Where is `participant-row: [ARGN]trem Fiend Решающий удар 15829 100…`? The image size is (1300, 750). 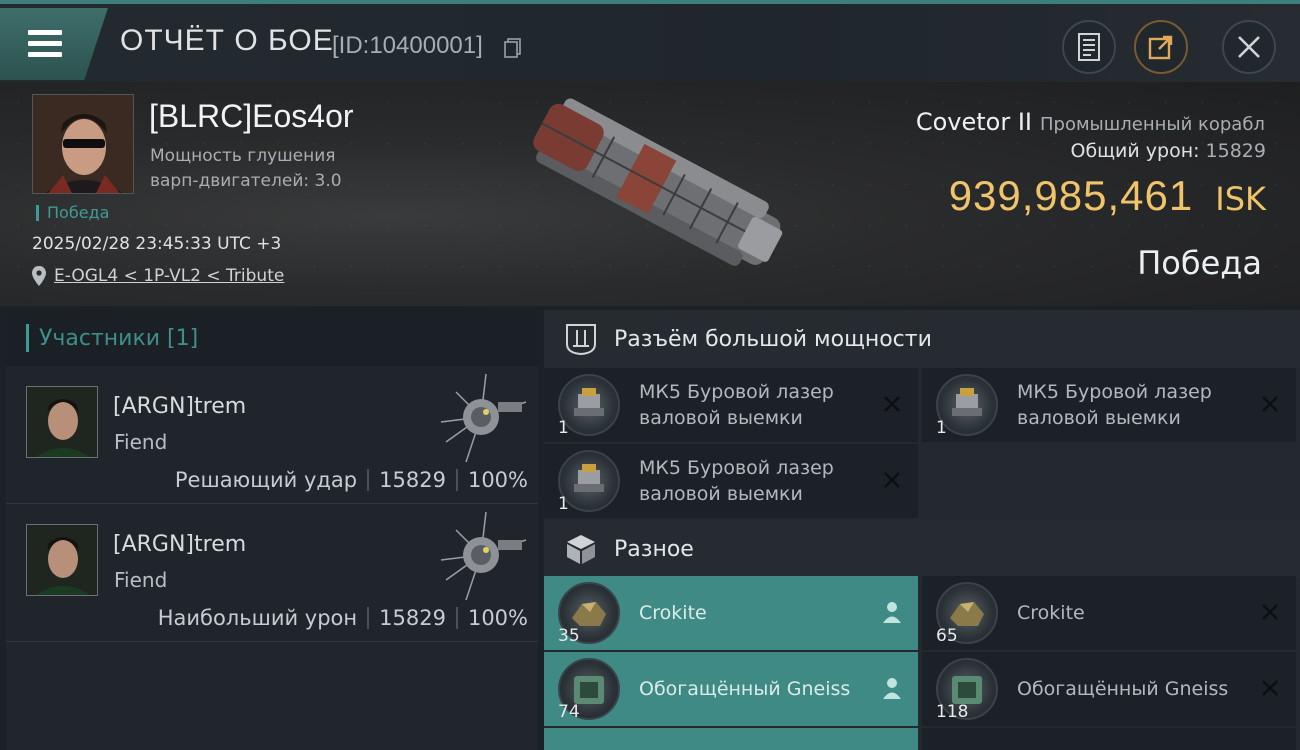
participant-row: [ARGN]trem Fiend Решающий удар 15829 100… is located at coordinates (272, 436).